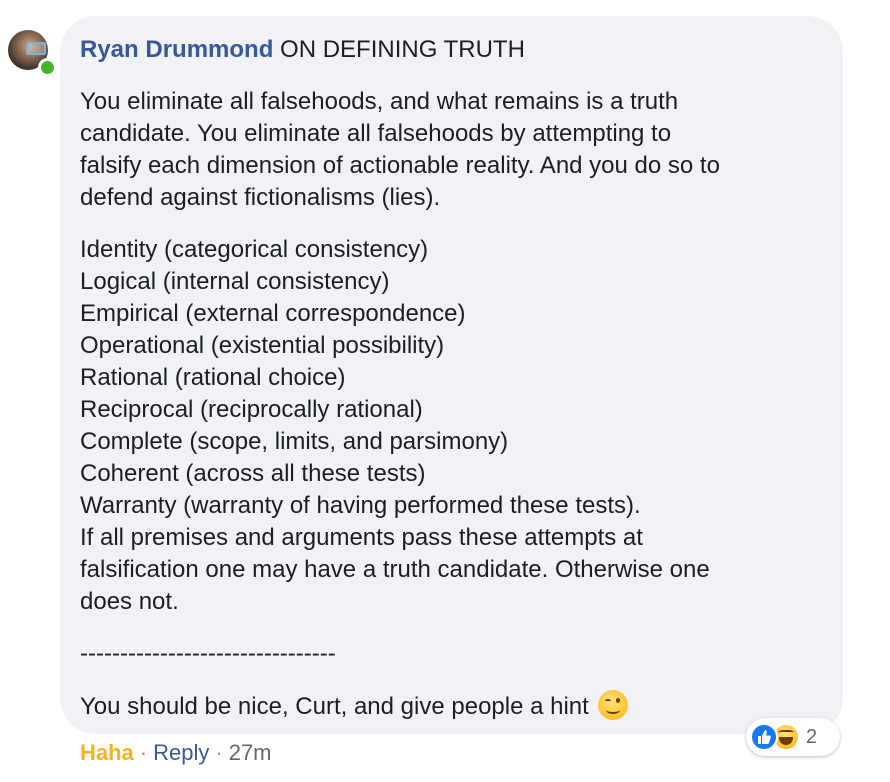 The height and width of the screenshot is (782, 890). Describe the element at coordinates (254, 249) in the screenshot. I see `list-item: Identity (categorical consistency)` at that location.